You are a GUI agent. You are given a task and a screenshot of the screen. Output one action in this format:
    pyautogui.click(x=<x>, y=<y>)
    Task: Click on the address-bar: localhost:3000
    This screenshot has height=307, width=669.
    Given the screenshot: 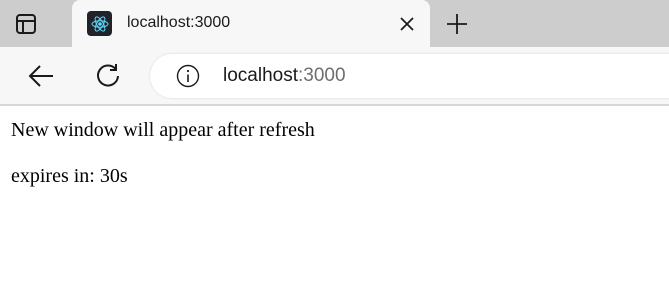 What is the action you would take?
    pyautogui.click(x=409, y=76)
    